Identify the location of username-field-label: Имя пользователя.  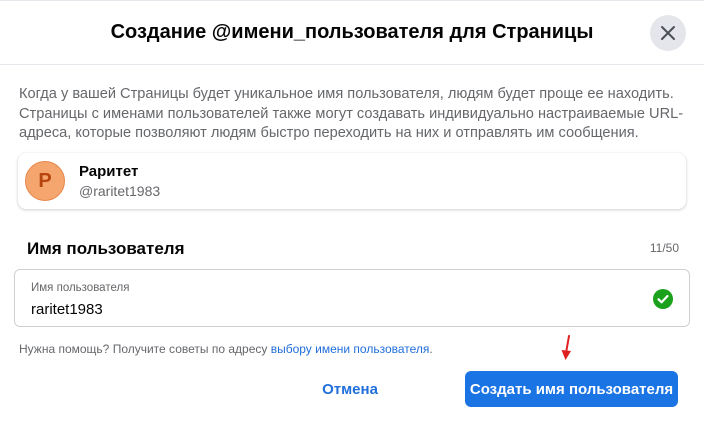
(80, 288).